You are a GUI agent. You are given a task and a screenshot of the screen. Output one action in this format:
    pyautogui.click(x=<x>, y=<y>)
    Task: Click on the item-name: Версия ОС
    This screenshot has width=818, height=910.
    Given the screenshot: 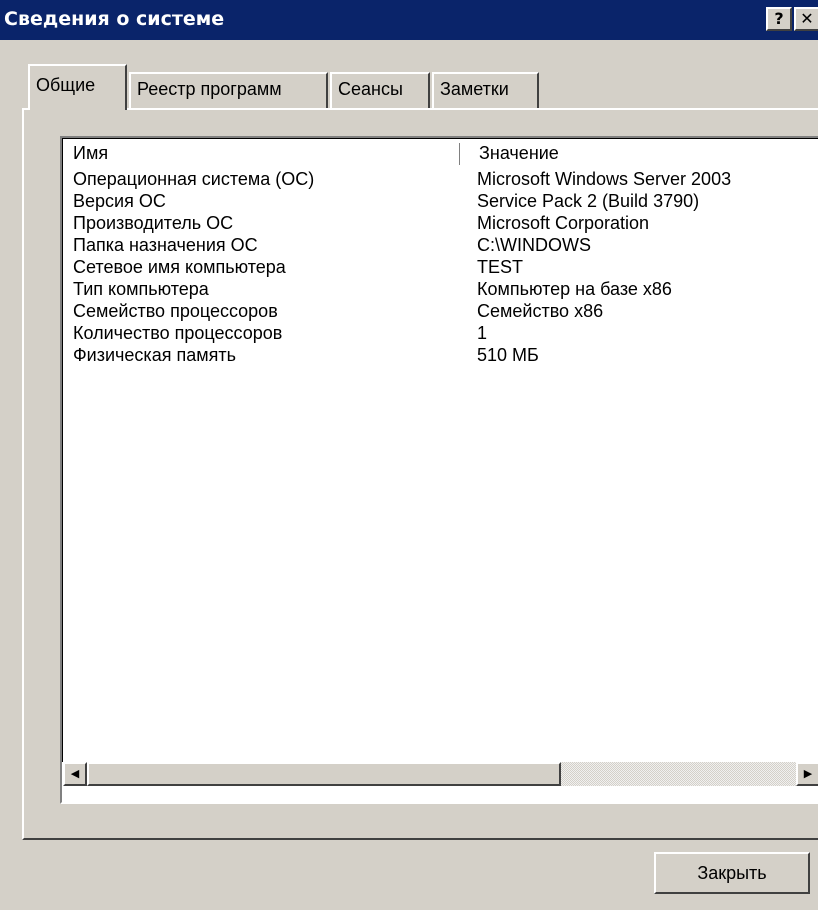 What is the action you would take?
    pyautogui.click(x=119, y=201)
    